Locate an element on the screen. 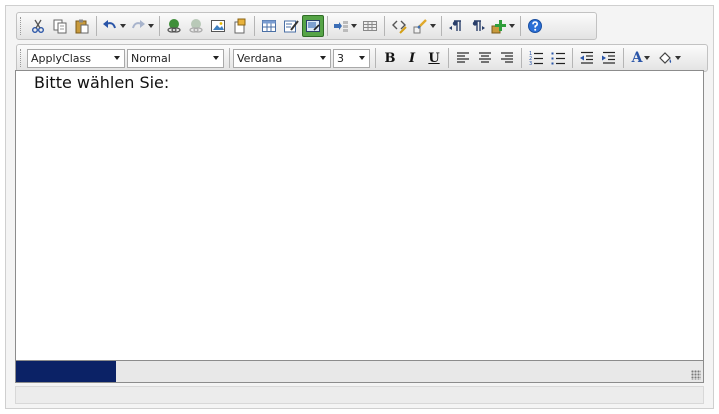 The image size is (719, 414). html-snippet-button is located at coordinates (399, 26).